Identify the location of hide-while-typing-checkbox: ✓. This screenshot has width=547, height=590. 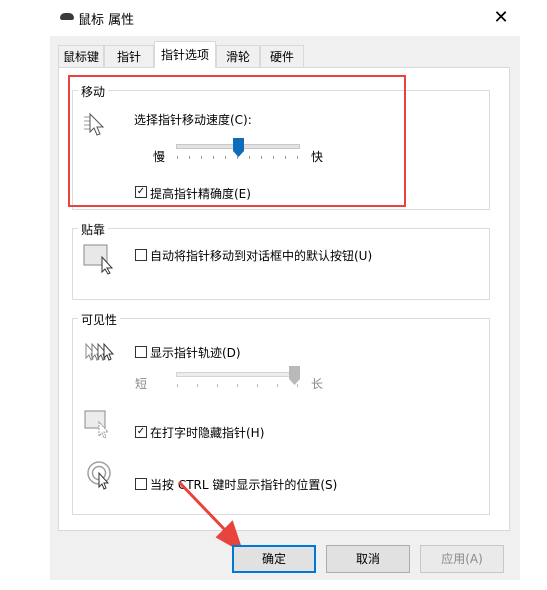
(141, 432).